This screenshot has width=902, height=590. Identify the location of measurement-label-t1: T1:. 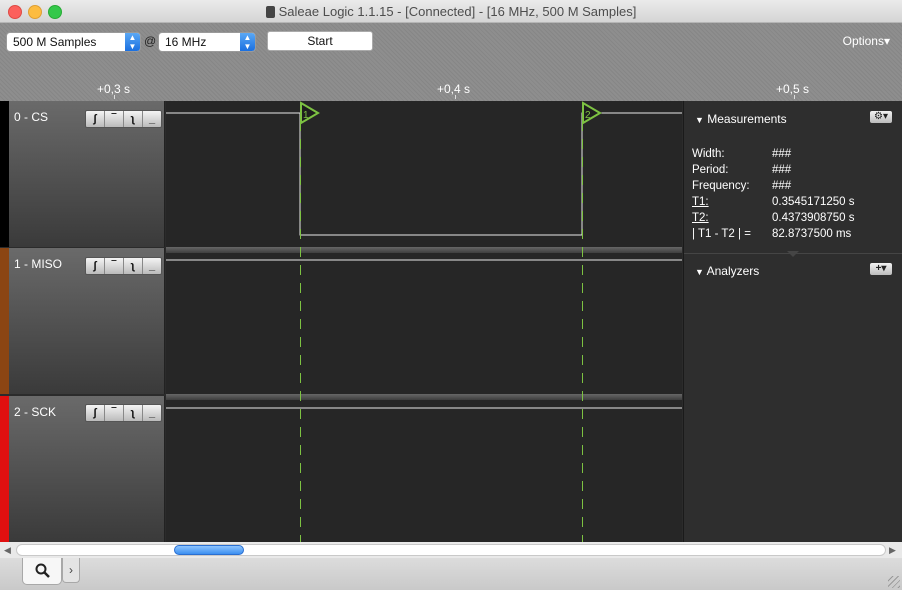
(700, 202).